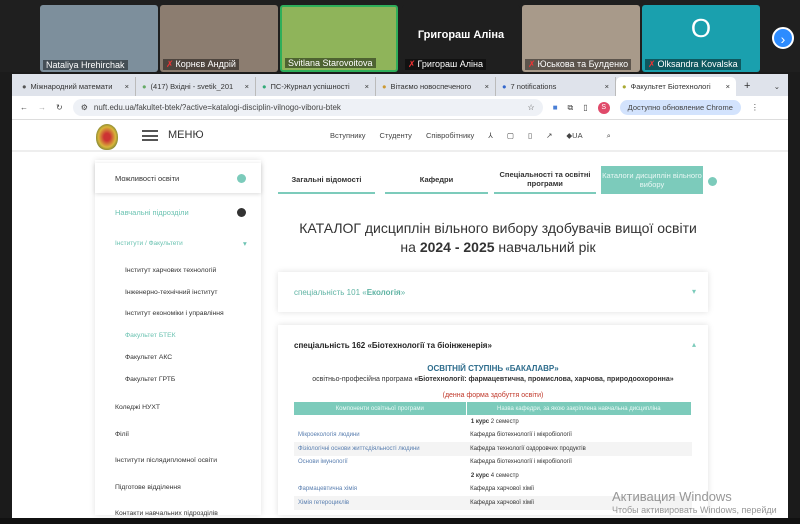 This screenshot has width=800, height=524. I want to click on course-row: 1 курс 2 семестр, so click(493, 422).